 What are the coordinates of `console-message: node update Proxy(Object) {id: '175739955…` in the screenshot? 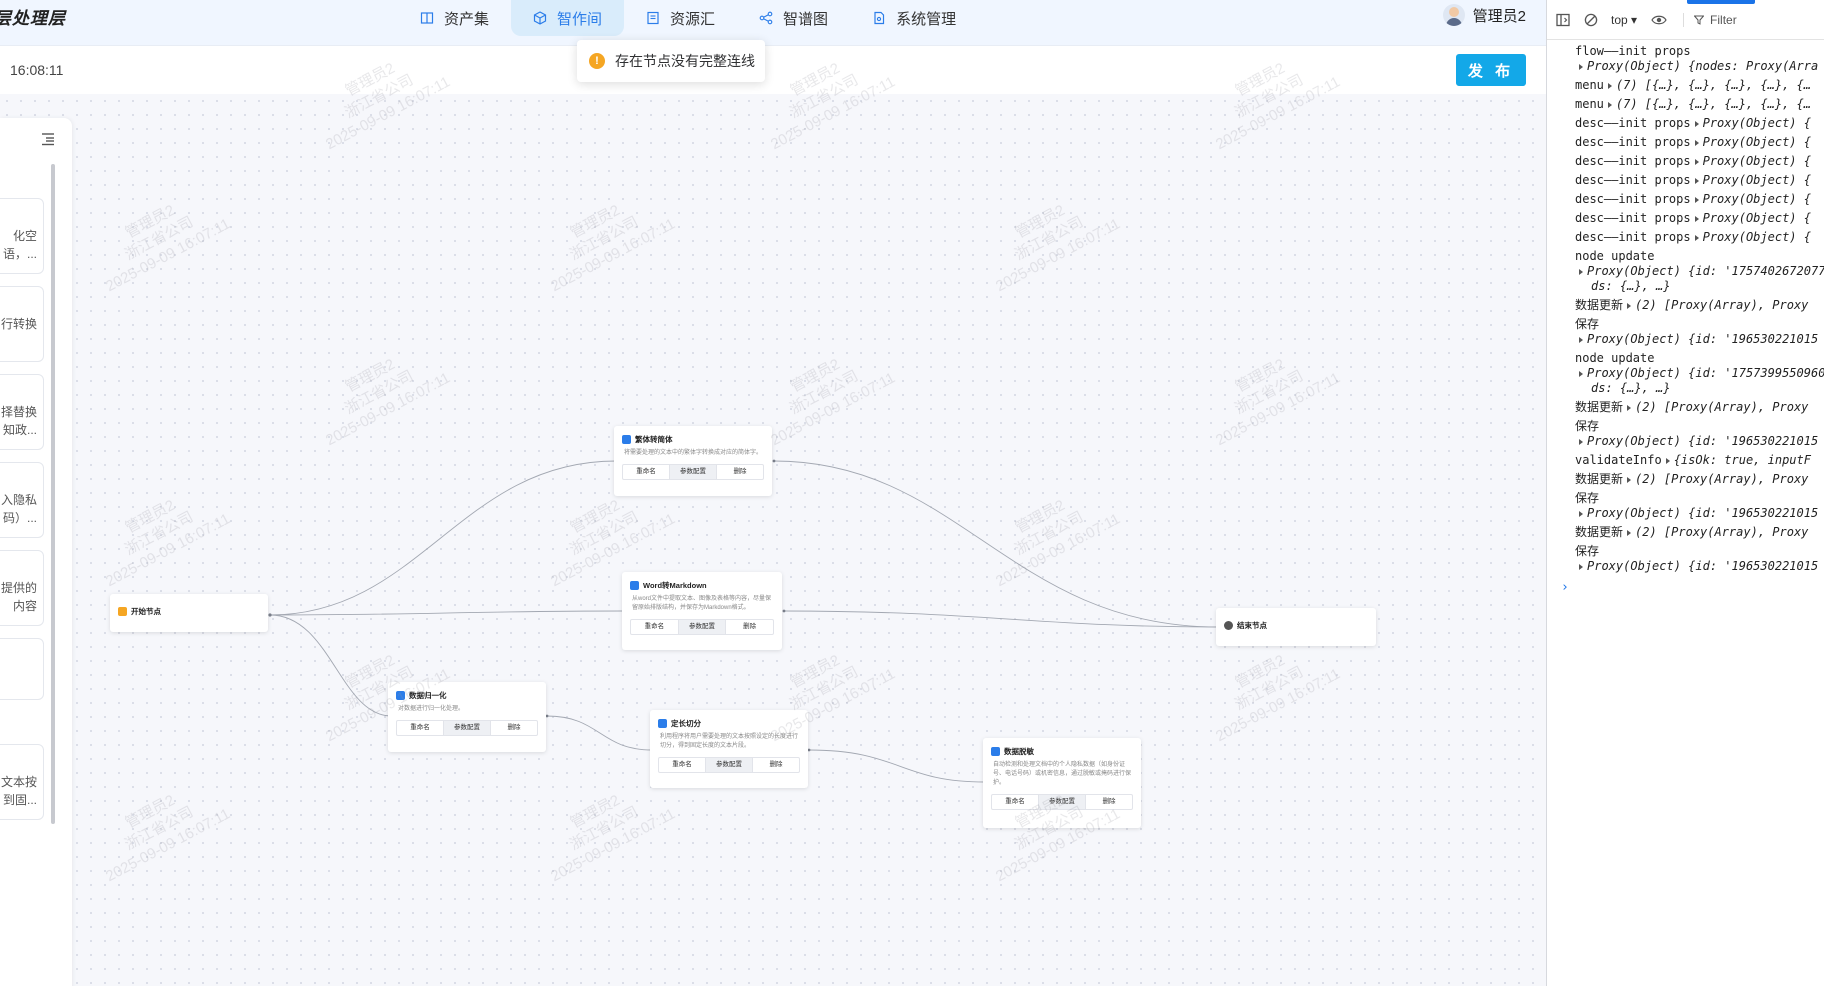 It's located at (1685, 373).